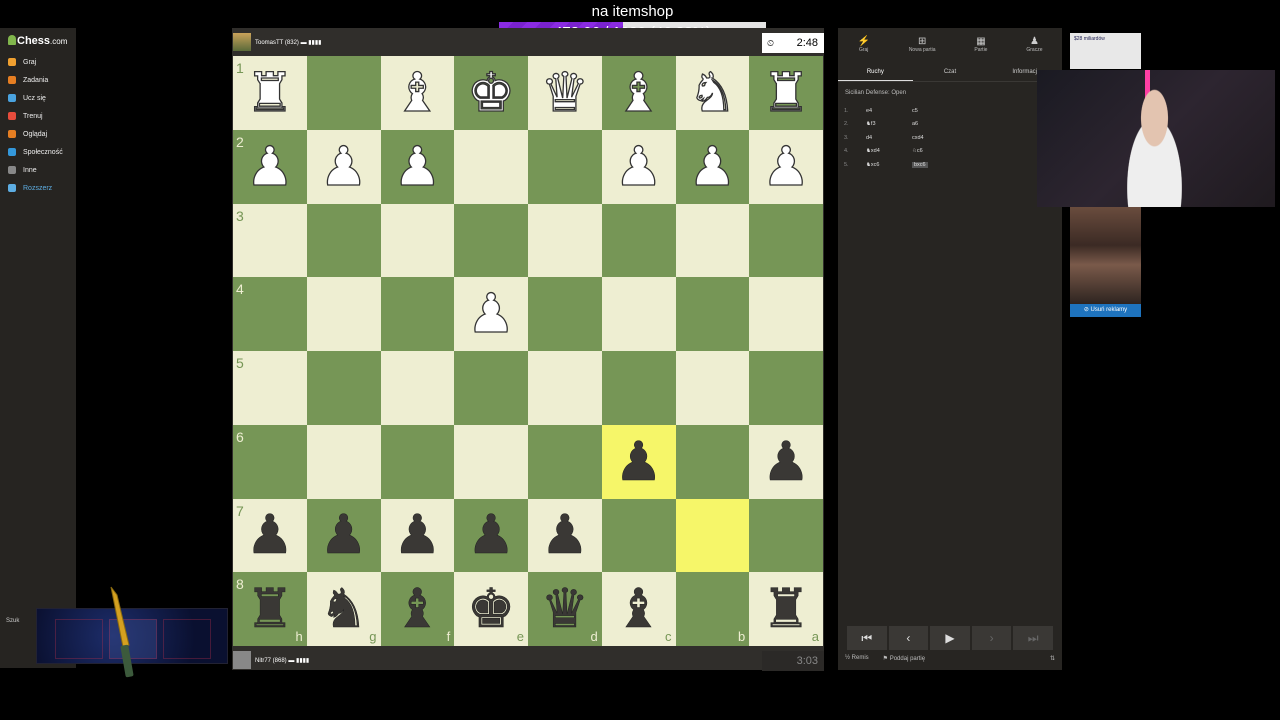 This screenshot has width=1280, height=720. What do you see at coordinates (1105, 310) in the screenshot?
I see `remove-ads-button: ⊘ Usuń reklamy` at bounding box center [1105, 310].